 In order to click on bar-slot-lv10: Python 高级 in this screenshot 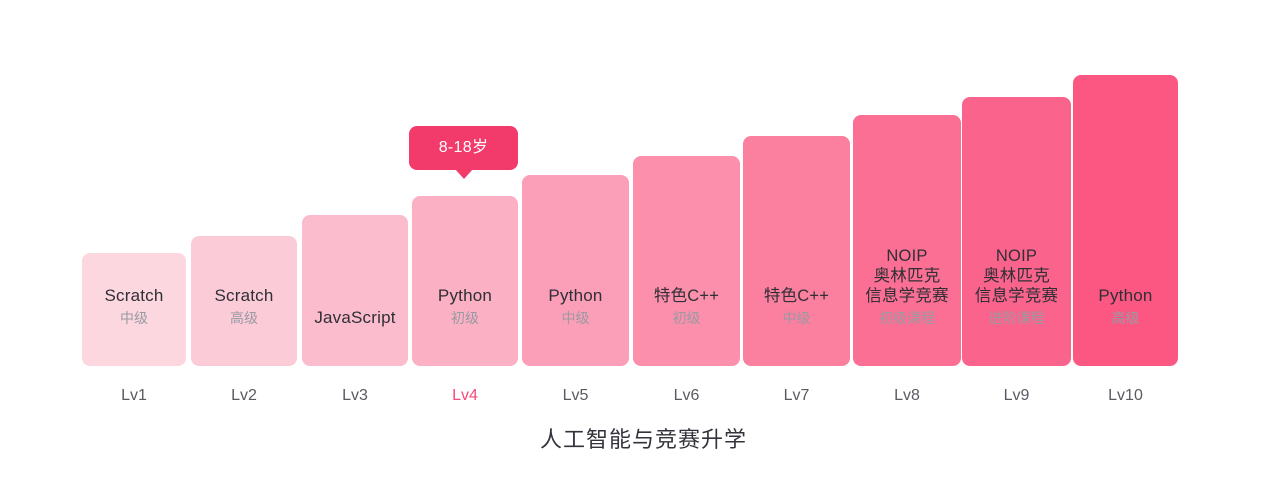, I will do `click(1125, 213)`.